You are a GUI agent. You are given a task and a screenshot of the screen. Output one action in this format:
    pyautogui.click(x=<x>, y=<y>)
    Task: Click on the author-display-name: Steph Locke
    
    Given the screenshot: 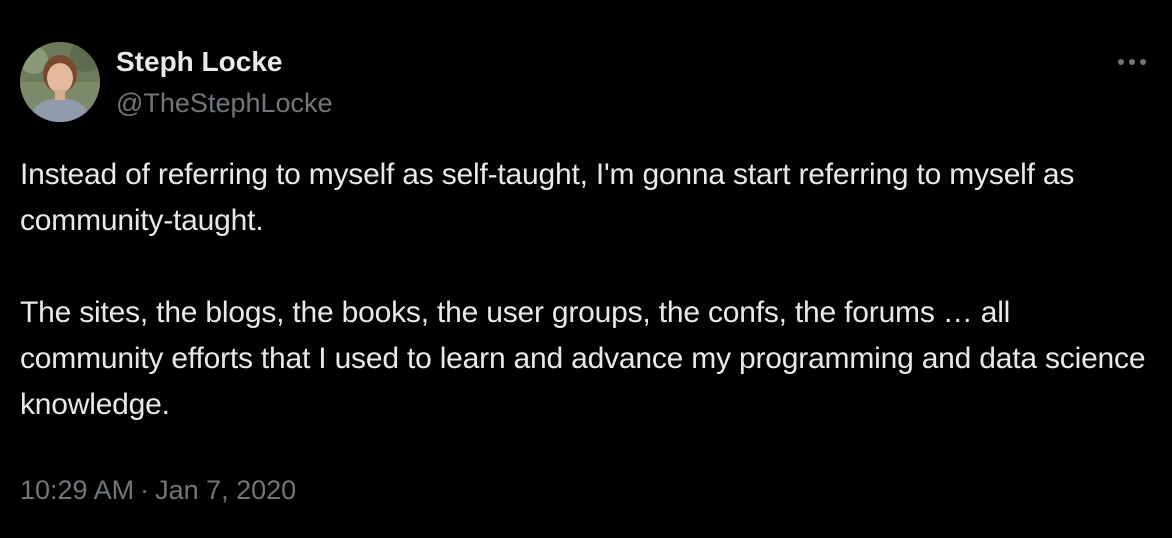 What is the action you would take?
    pyautogui.click(x=199, y=62)
    